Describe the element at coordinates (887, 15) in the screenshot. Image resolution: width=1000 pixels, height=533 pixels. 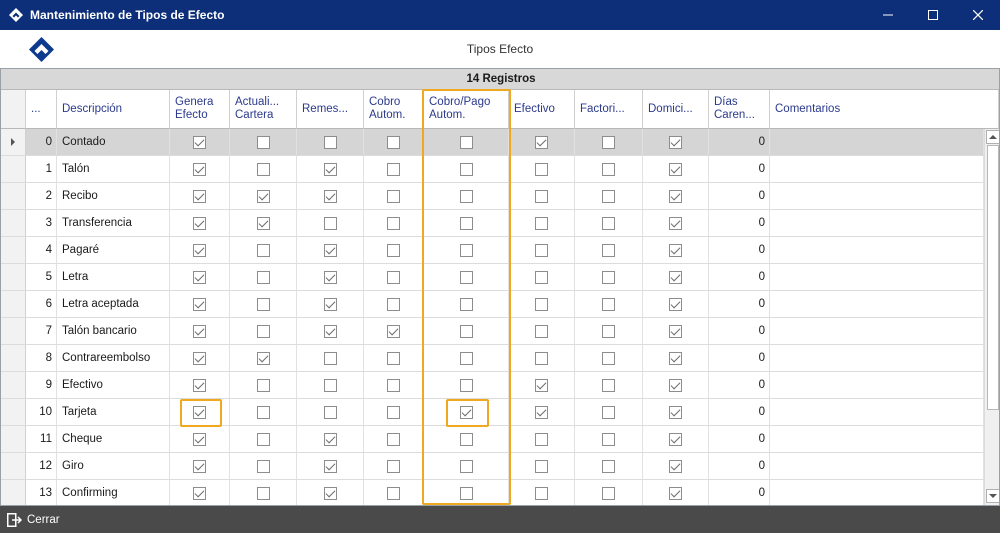
I see `minimize-button` at that location.